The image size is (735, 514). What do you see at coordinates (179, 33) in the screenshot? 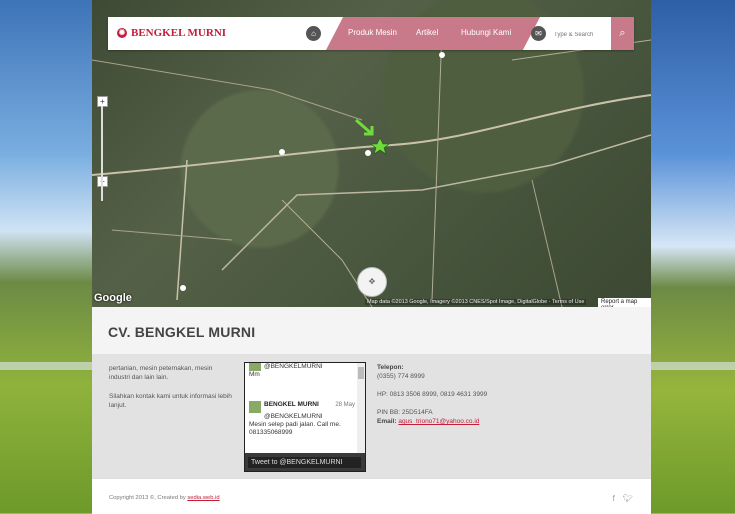
I see `brand-name: BENGKEL MURNI` at bounding box center [179, 33].